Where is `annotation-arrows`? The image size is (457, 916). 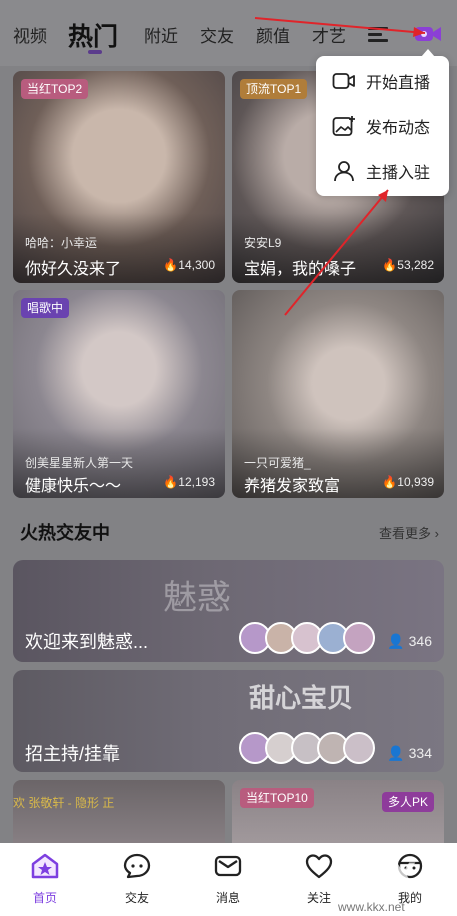 annotation-arrows is located at coordinates (340, 166).